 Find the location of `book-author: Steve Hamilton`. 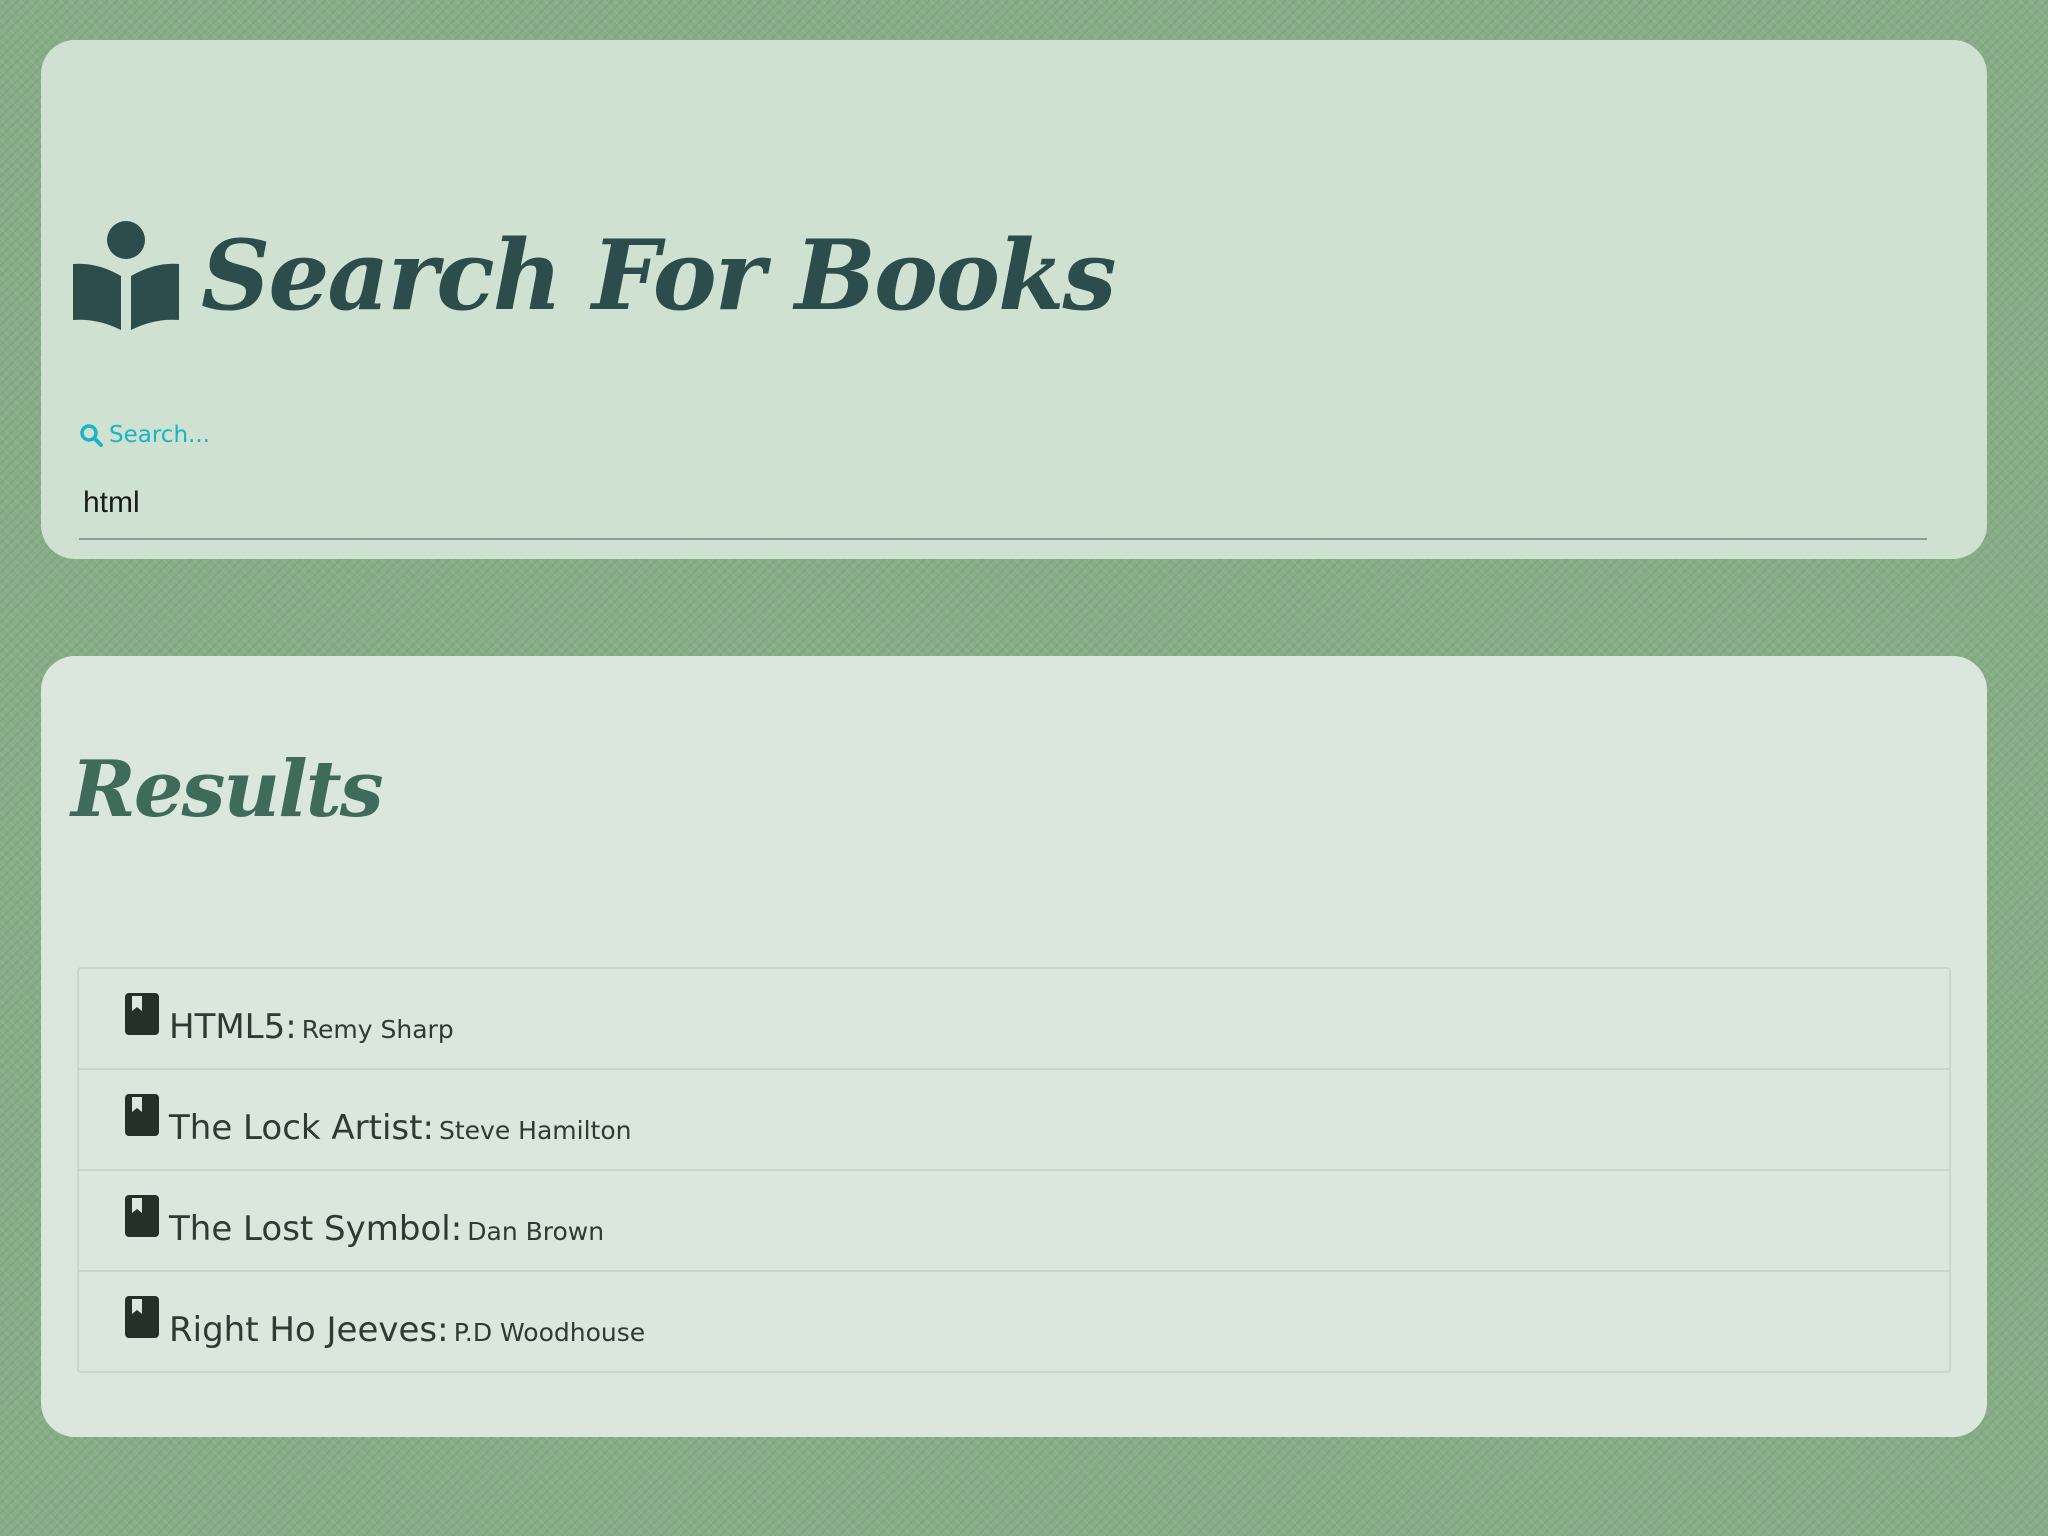

book-author: Steve Hamilton is located at coordinates (535, 1130).